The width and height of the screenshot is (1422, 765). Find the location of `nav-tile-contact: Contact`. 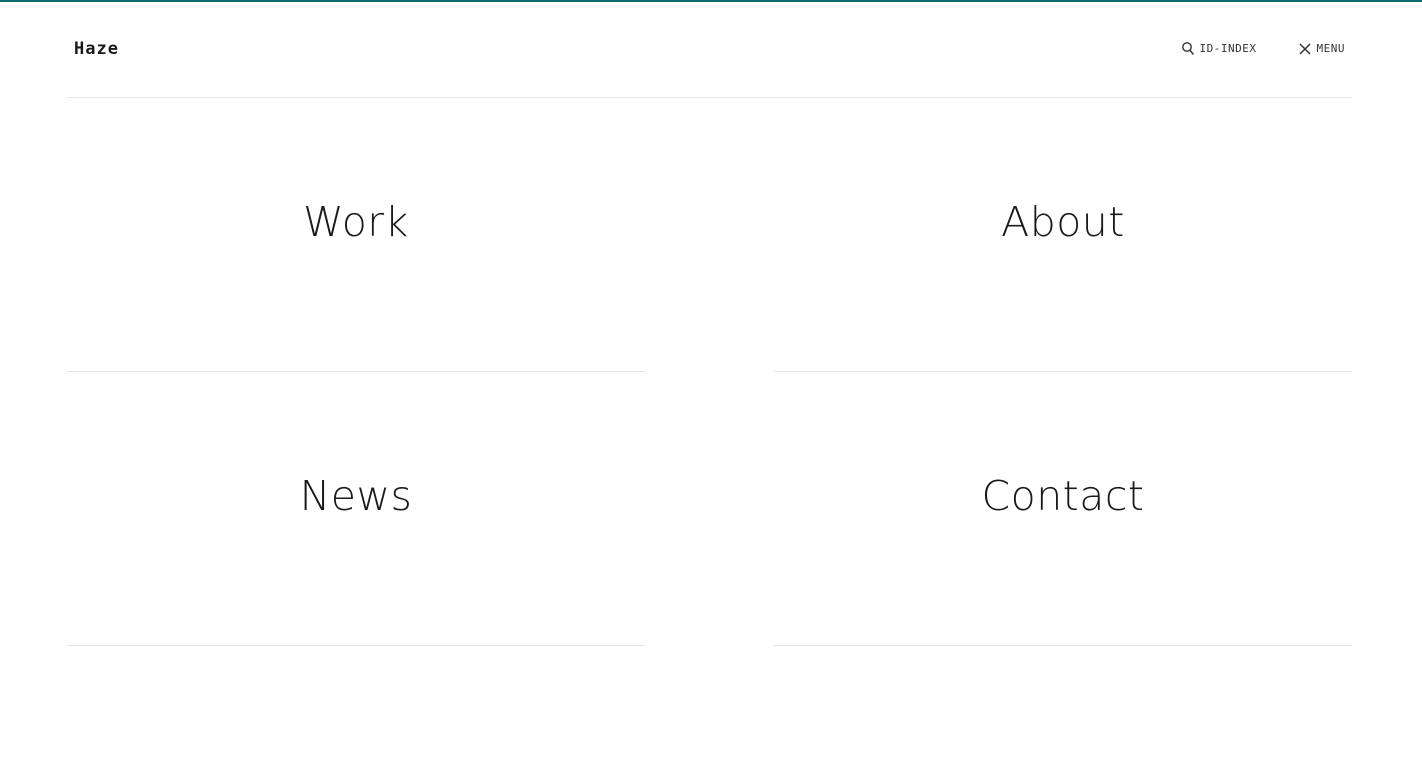

nav-tile-contact: Contact is located at coordinates (1063, 509).